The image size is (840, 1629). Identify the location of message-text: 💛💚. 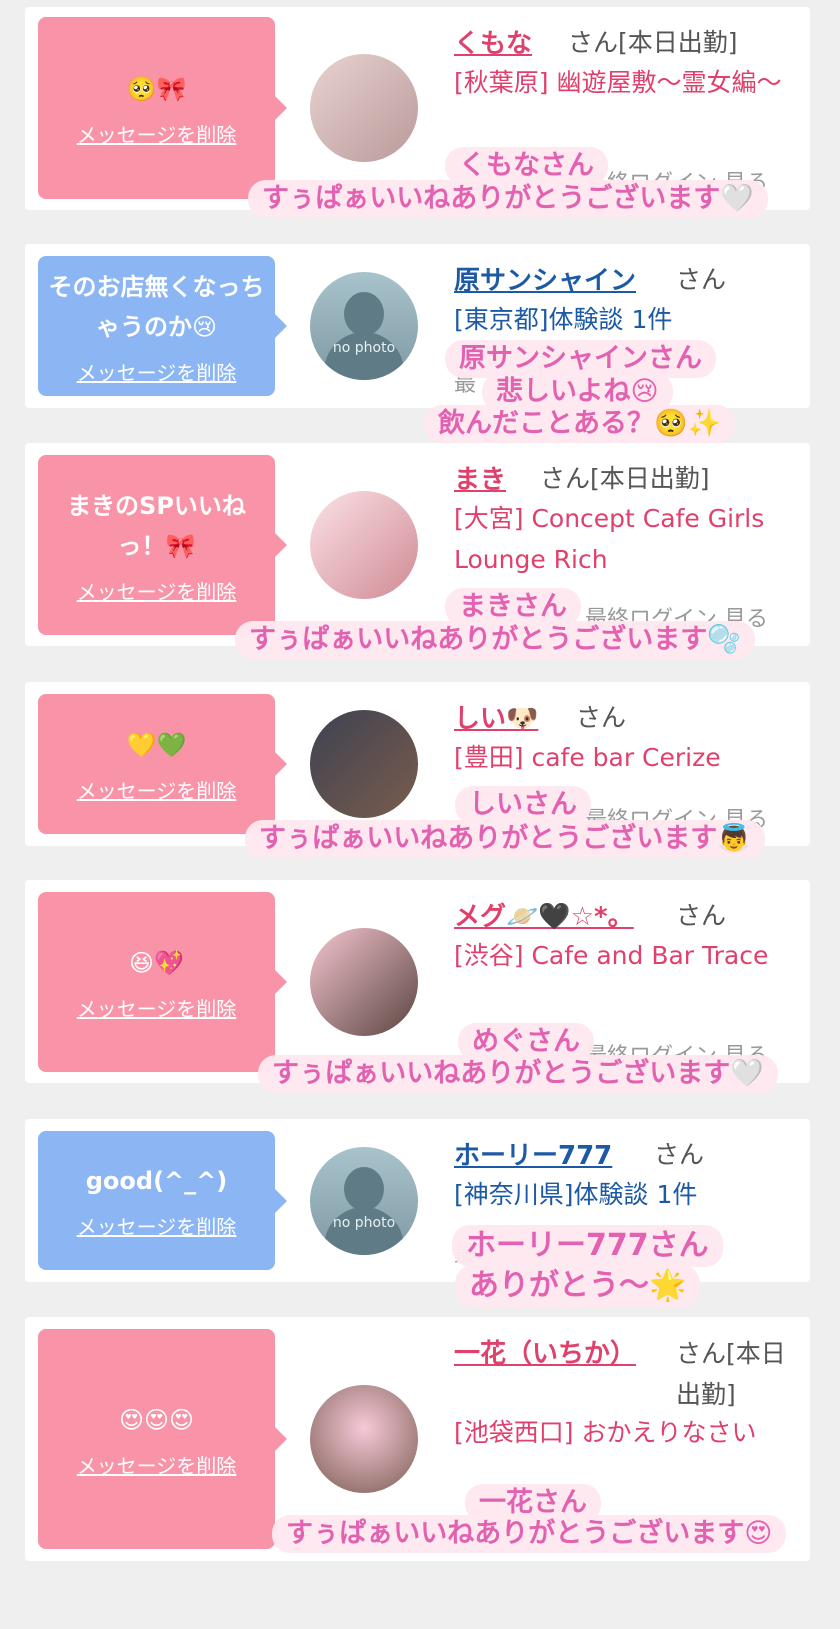
(156, 744).